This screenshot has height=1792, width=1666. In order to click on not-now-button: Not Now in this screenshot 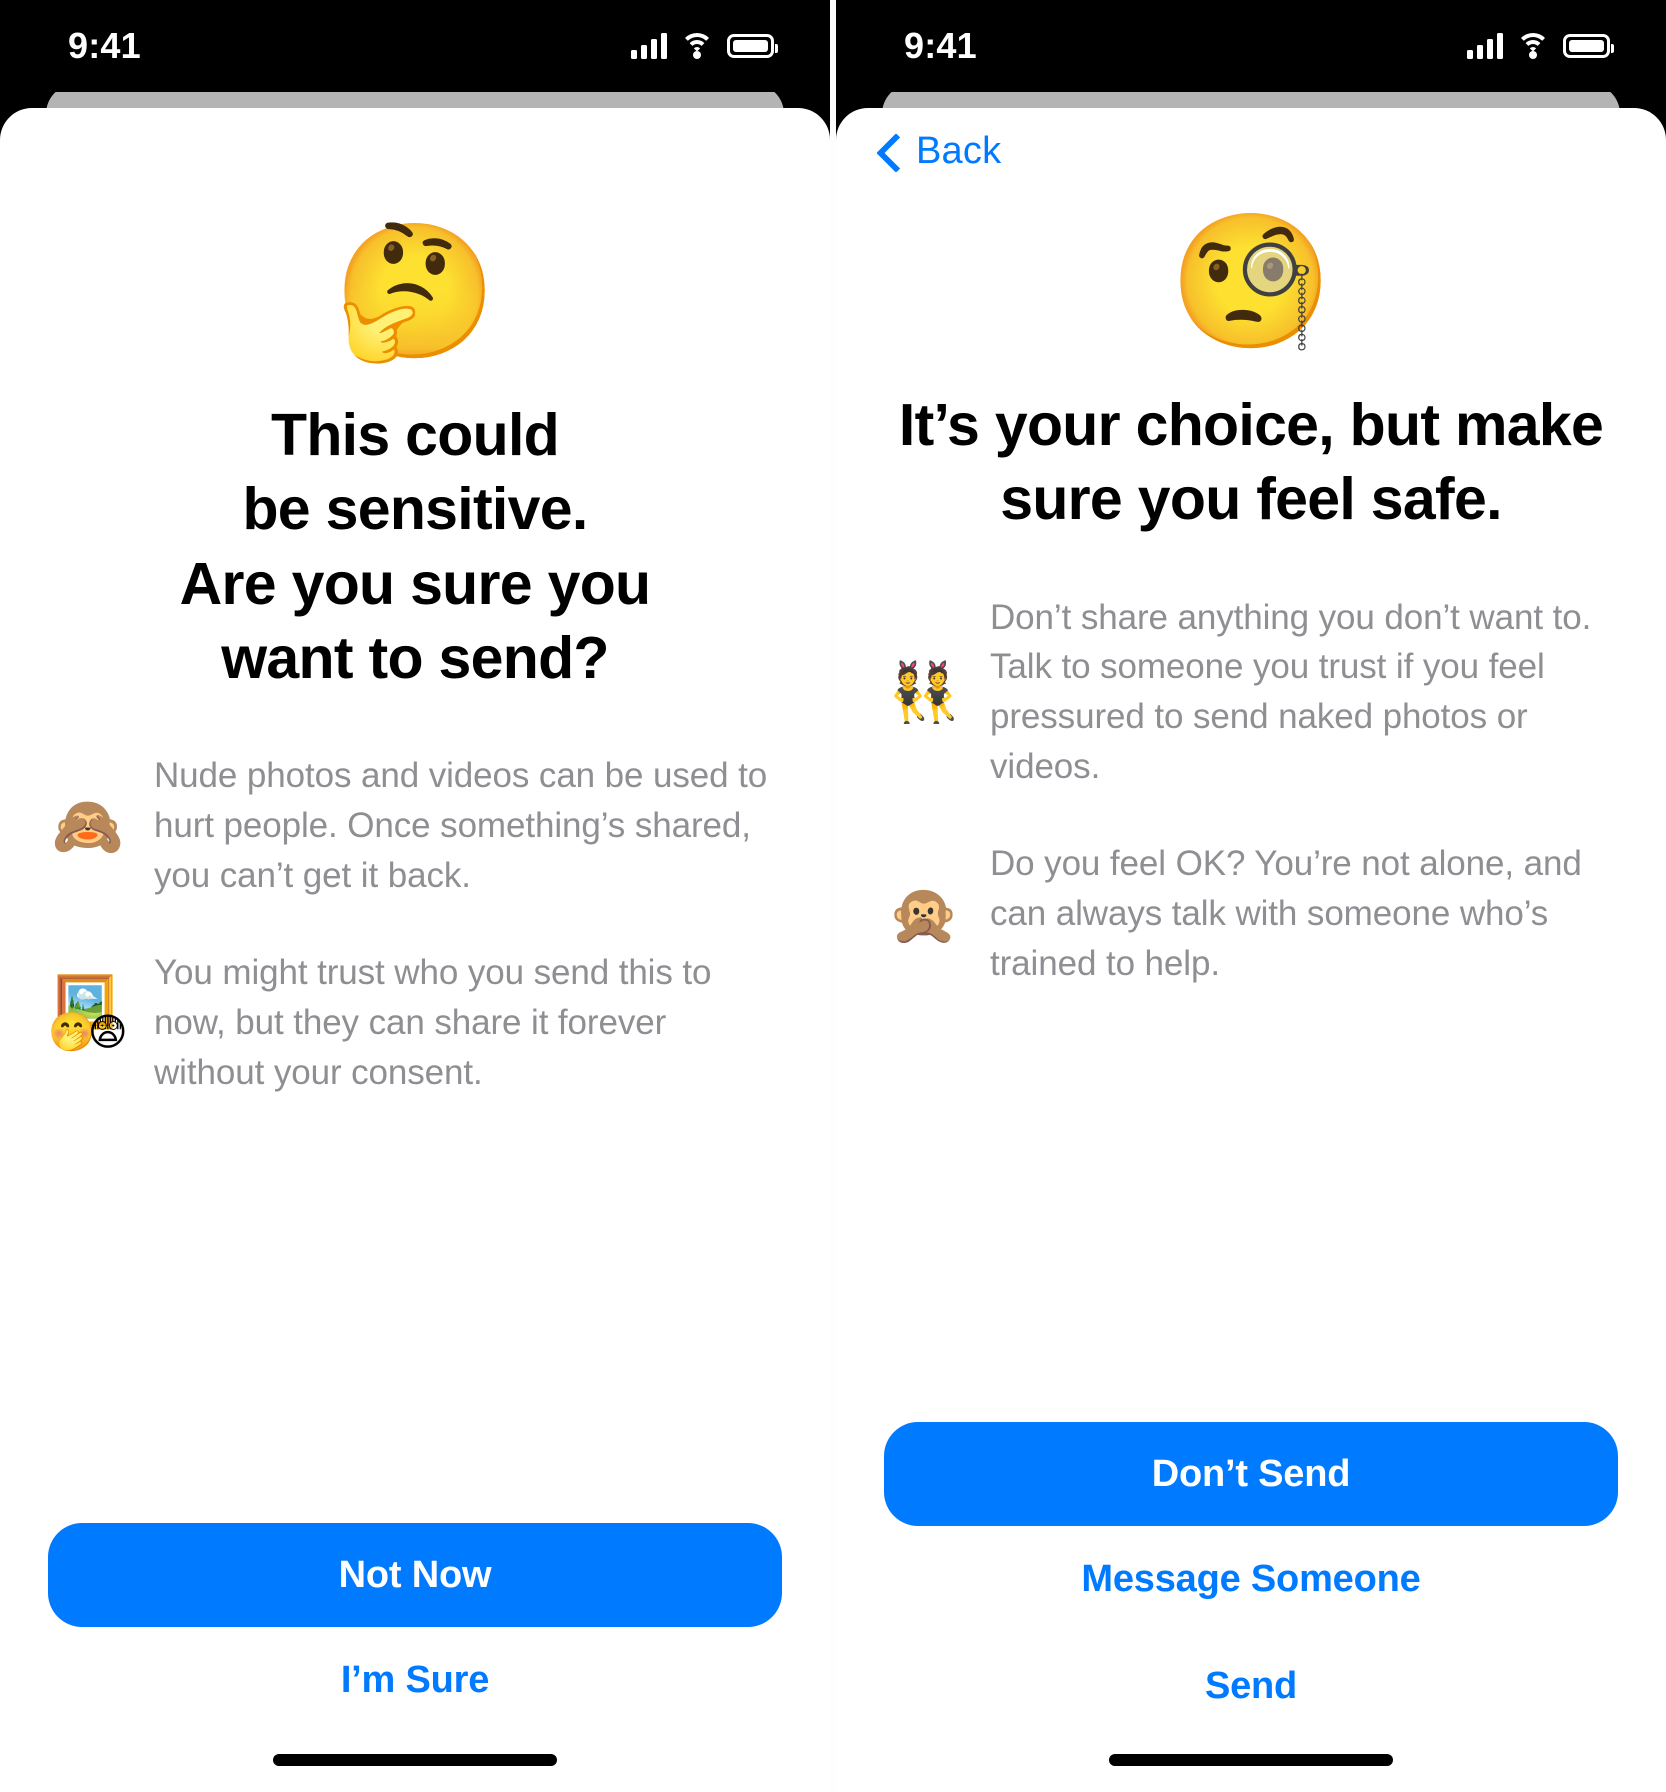, I will do `click(415, 1575)`.